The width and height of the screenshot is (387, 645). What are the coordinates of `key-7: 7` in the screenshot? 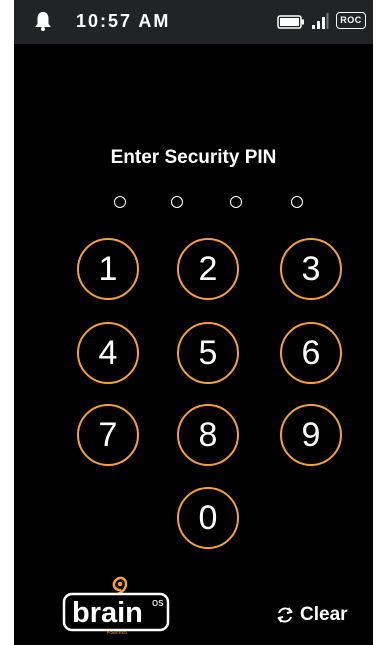 It's located at (108, 435).